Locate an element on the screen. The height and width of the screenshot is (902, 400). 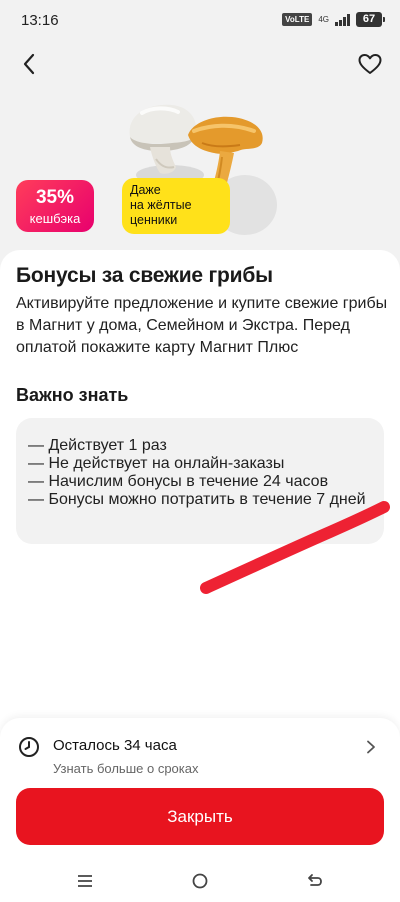
back-arrow-icon is located at coordinates (315, 880).